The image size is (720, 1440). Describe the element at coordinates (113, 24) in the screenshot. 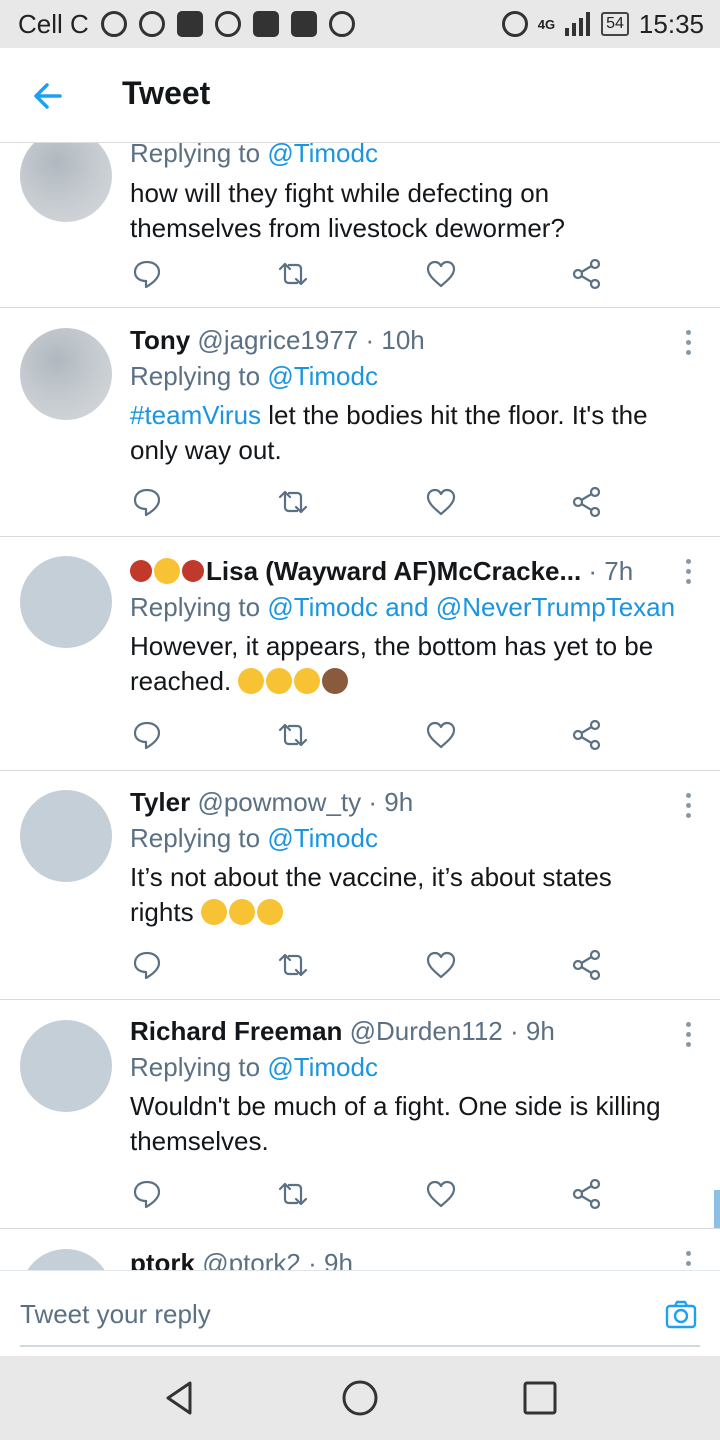

I see `chrome-icon` at that location.